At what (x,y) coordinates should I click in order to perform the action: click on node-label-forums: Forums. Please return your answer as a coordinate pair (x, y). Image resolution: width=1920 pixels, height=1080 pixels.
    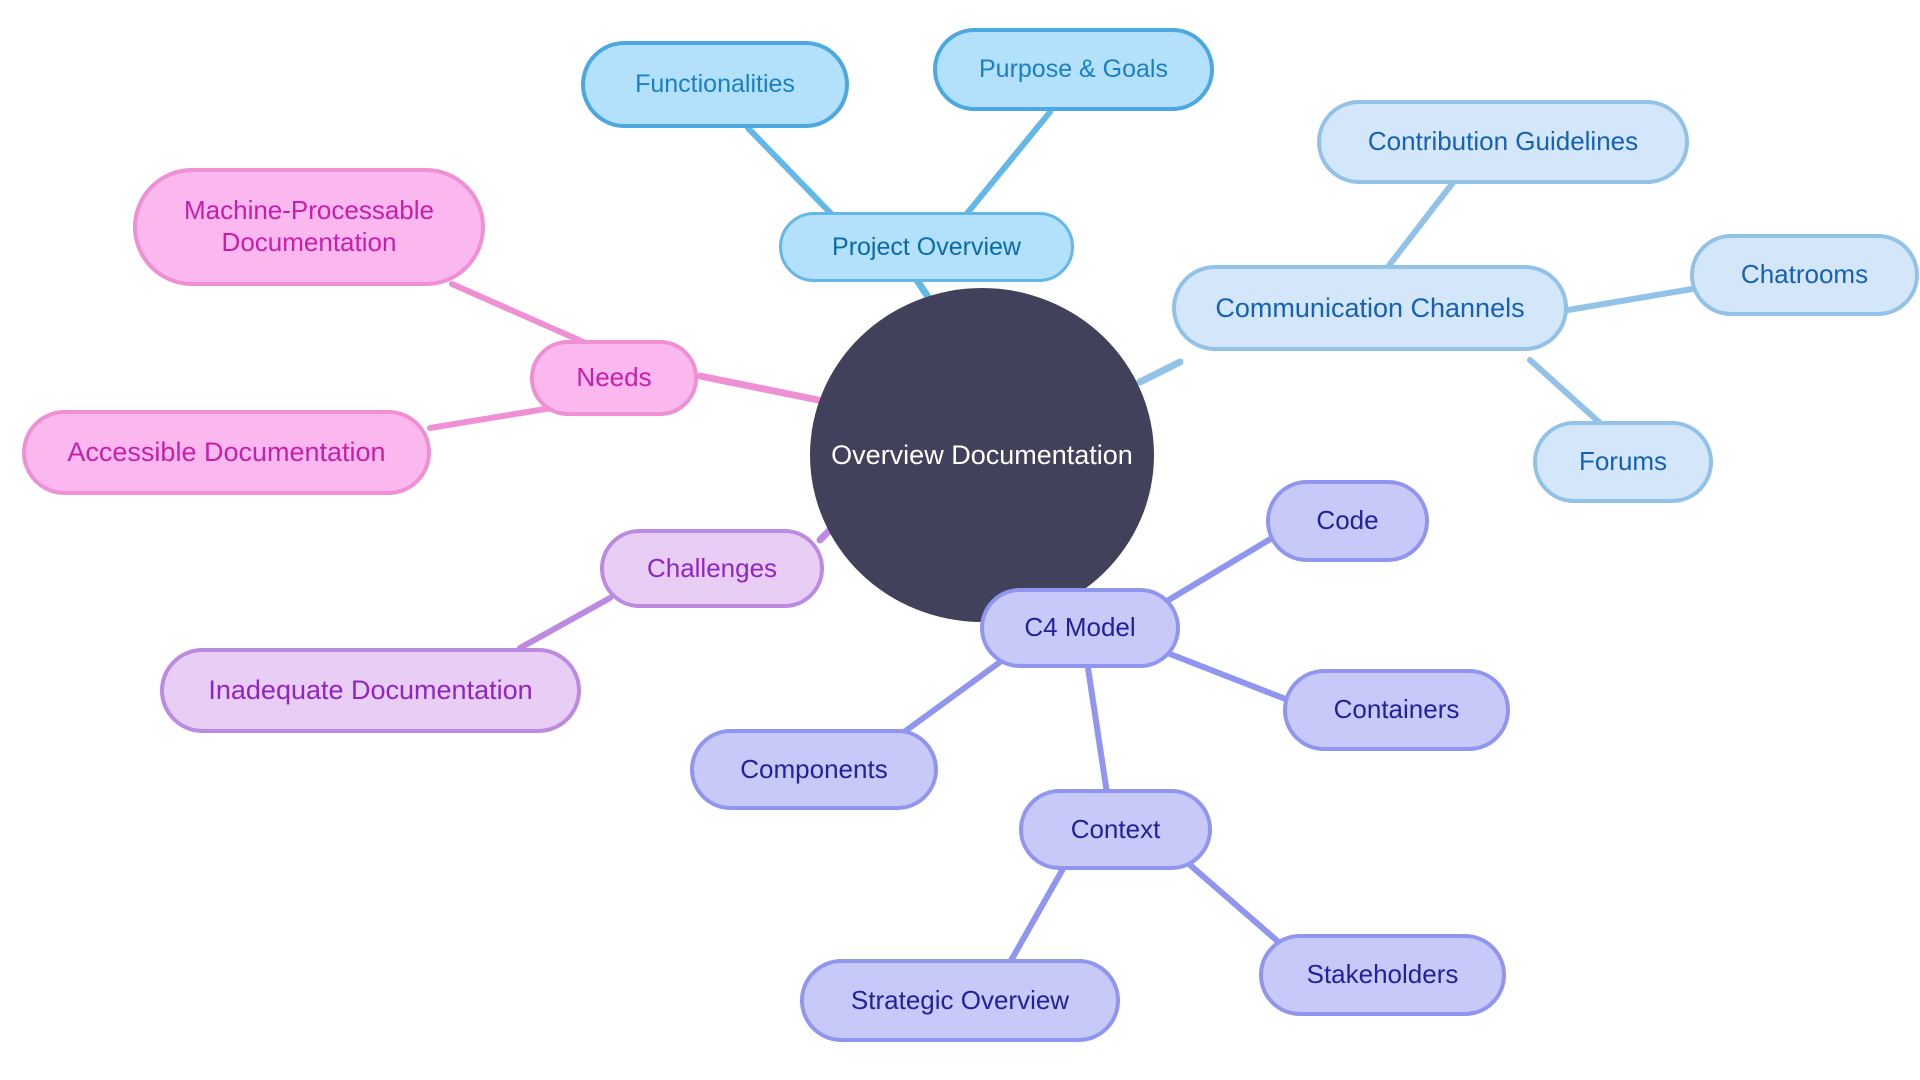
    Looking at the image, I should click on (1623, 461).